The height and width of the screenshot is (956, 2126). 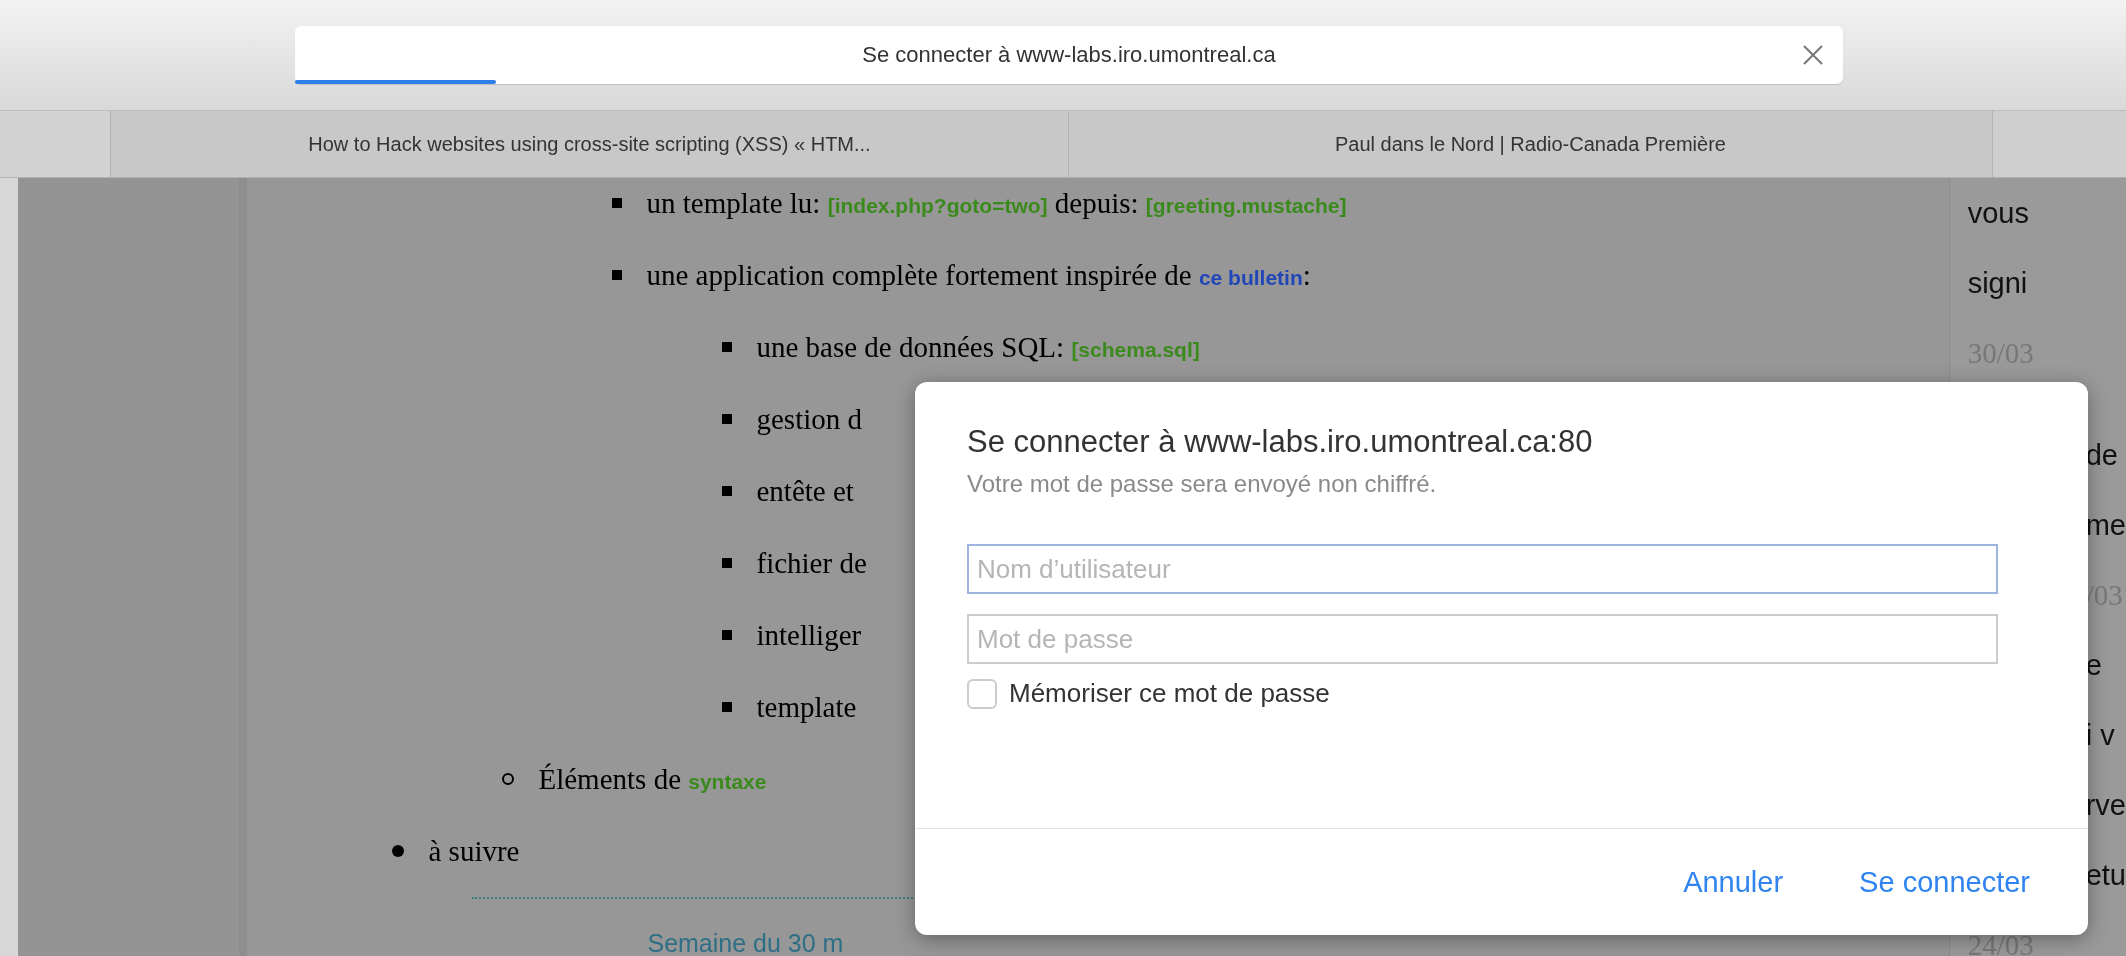 What do you see at coordinates (809, 635) in the screenshot?
I see `list-item-text: intelliger` at bounding box center [809, 635].